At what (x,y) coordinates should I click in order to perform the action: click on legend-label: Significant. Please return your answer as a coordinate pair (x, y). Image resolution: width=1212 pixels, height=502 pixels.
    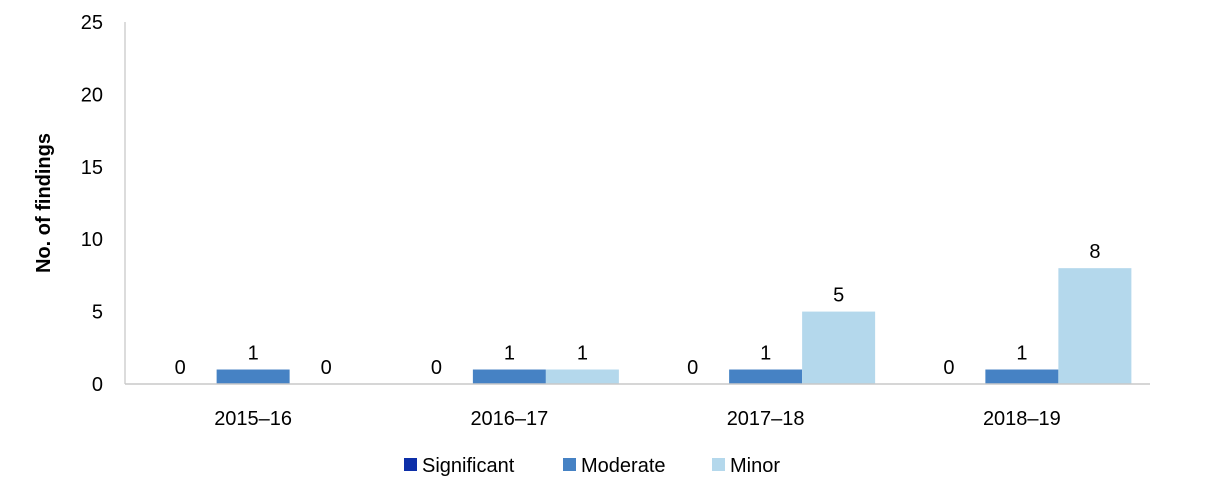
    Looking at the image, I should click on (468, 466).